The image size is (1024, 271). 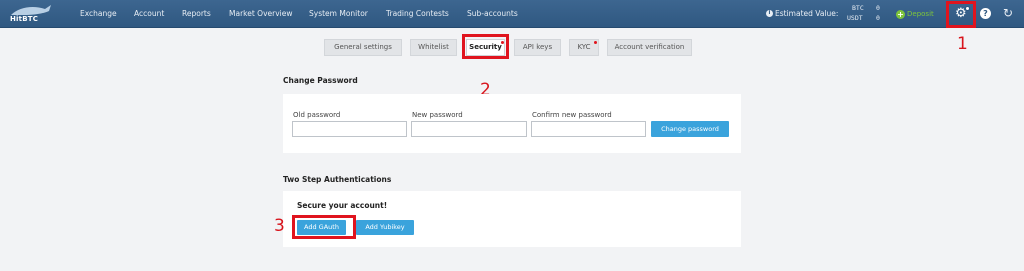 I want to click on new-password-input, so click(x=469, y=129).